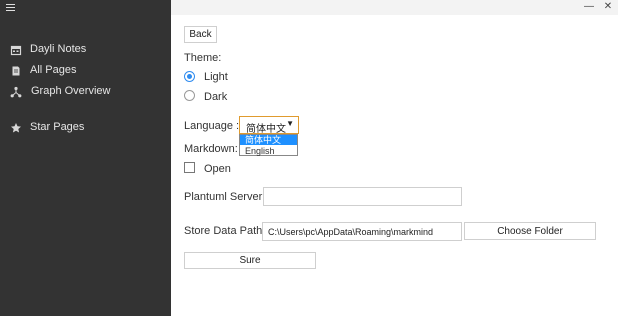 This screenshot has height=316, width=618. I want to click on theme-label: Theme:, so click(203, 58).